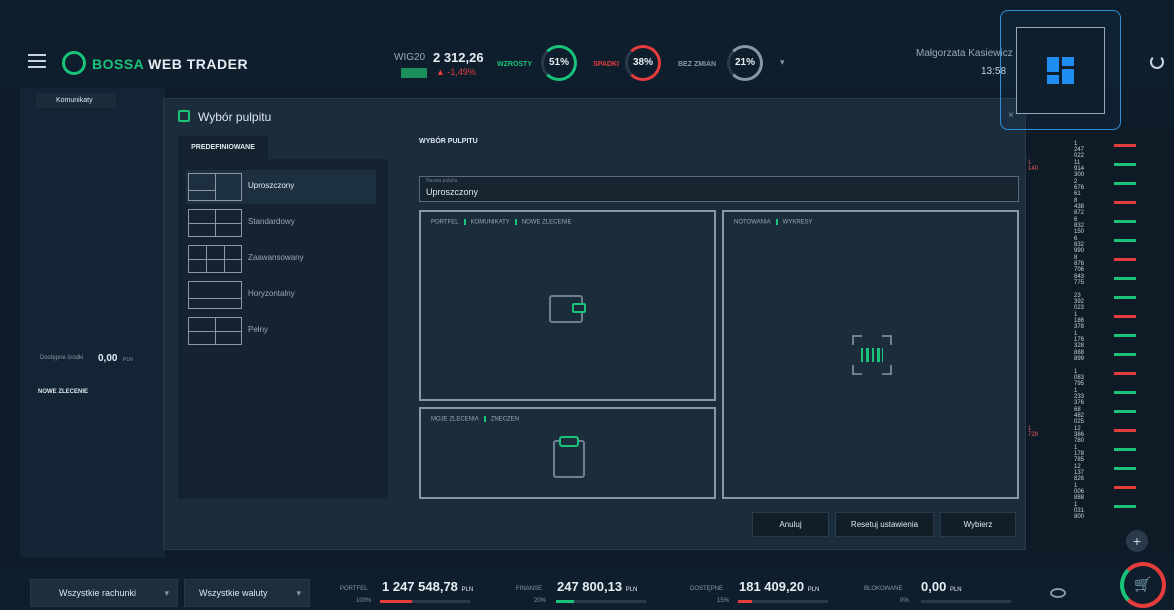 Image resolution: width=1174 pixels, height=610 pixels. Describe the element at coordinates (271, 221) in the screenshot. I see `layout-label: Standardowy` at that location.